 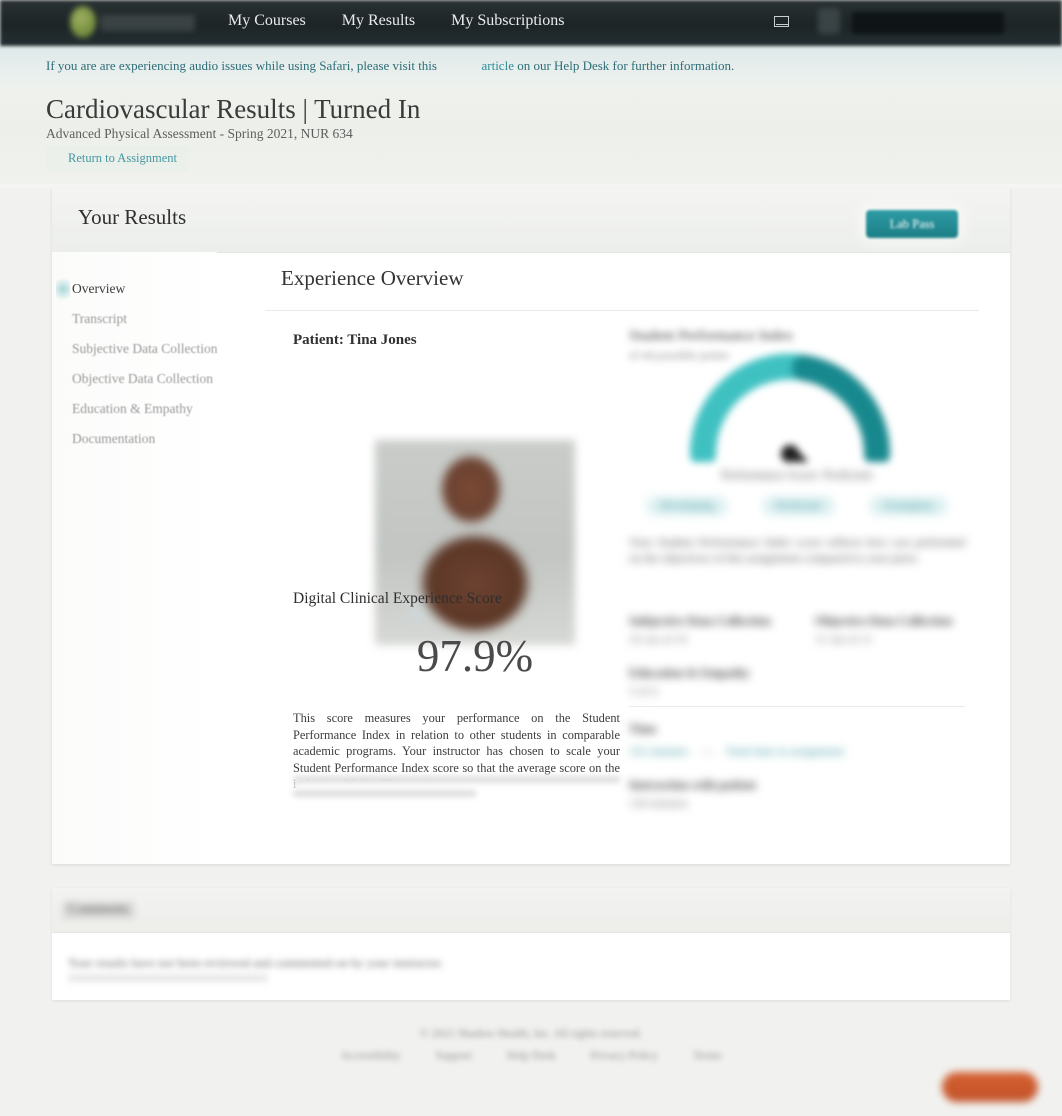 I want to click on stat-title: Time, so click(x=643, y=729).